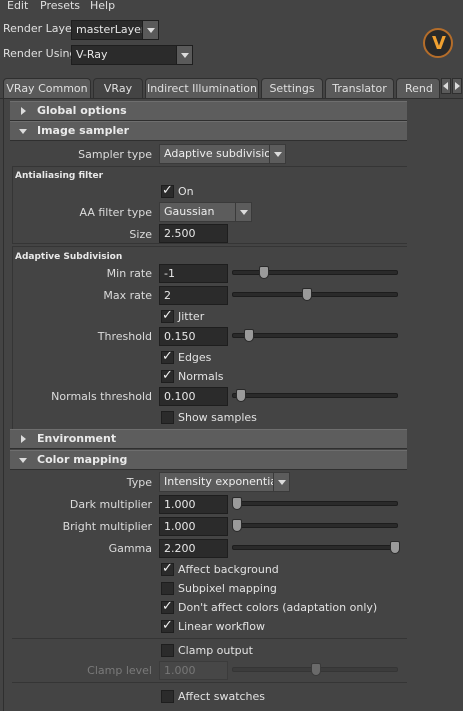 This screenshot has width=463, height=711. I want to click on render-using-label: Render Using, so click(40, 53).